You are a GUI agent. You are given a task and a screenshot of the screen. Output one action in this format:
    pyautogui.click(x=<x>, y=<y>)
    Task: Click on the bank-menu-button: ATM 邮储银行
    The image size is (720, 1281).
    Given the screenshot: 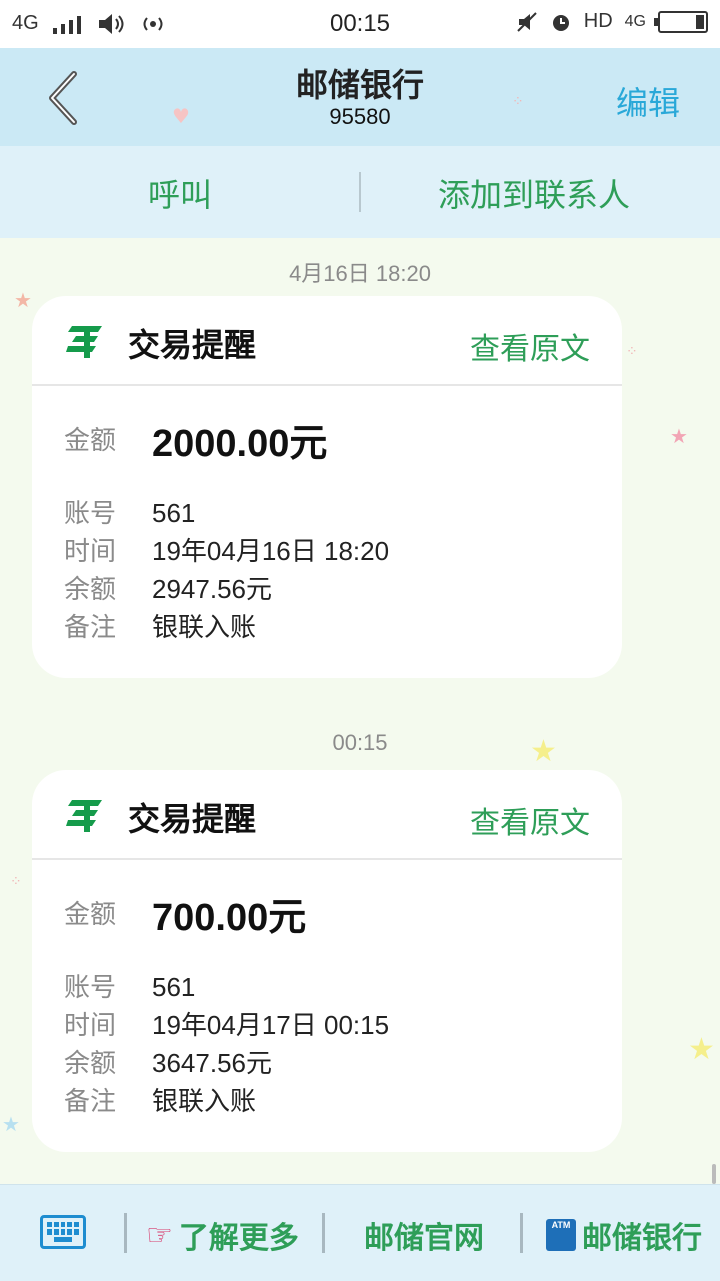 What is the action you would take?
    pyautogui.click(x=624, y=1235)
    